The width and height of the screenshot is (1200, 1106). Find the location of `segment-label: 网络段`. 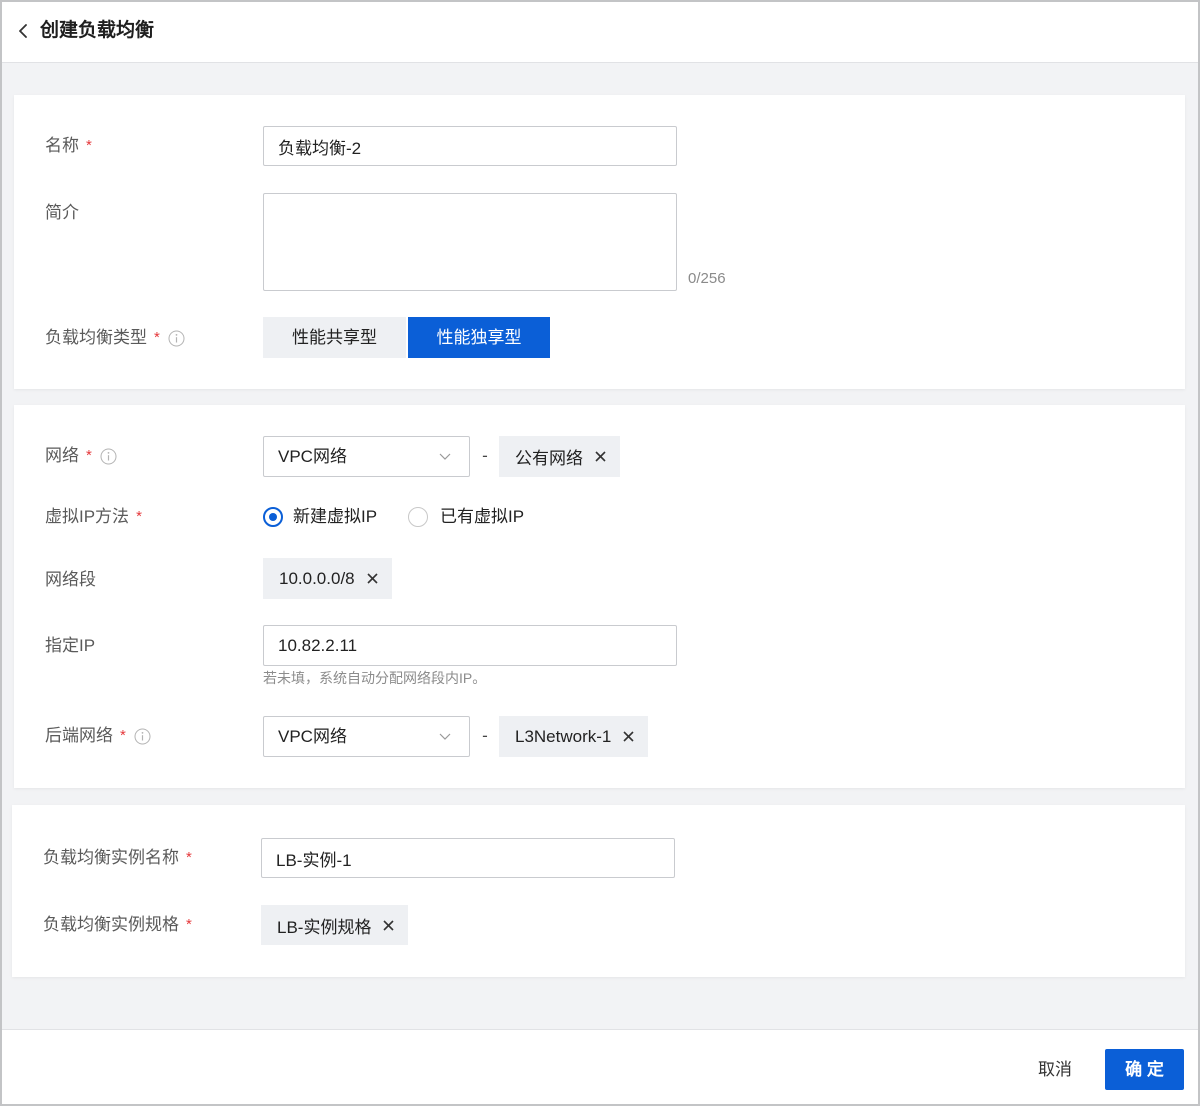

segment-label: 网络段 is located at coordinates (70, 580).